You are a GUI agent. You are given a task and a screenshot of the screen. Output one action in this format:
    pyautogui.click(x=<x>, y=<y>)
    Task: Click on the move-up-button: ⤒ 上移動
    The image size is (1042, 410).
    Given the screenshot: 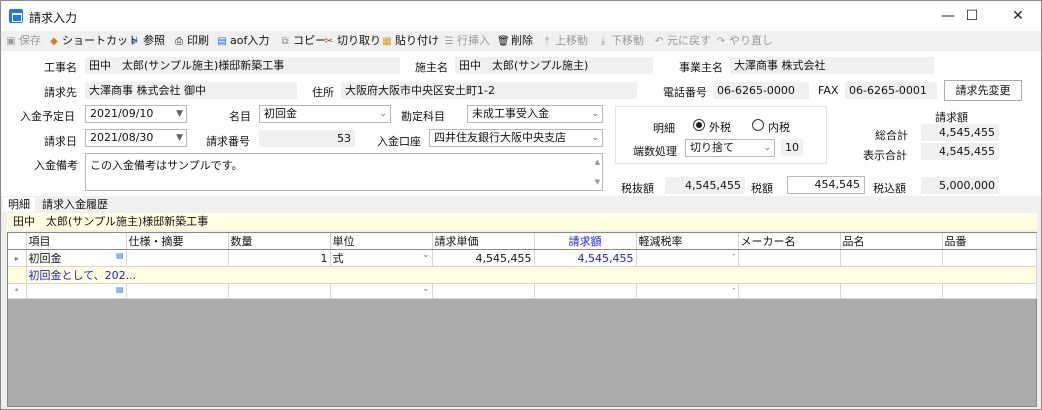 What is the action you would take?
    pyautogui.click(x=564, y=41)
    